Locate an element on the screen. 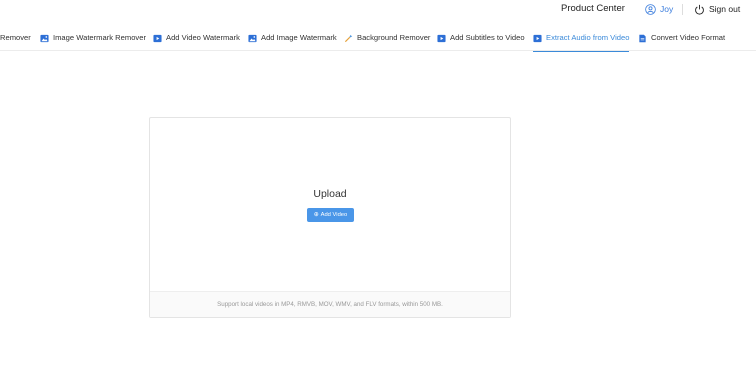 The image size is (756, 382). sign-out-button: Sign out is located at coordinates (717, 9).